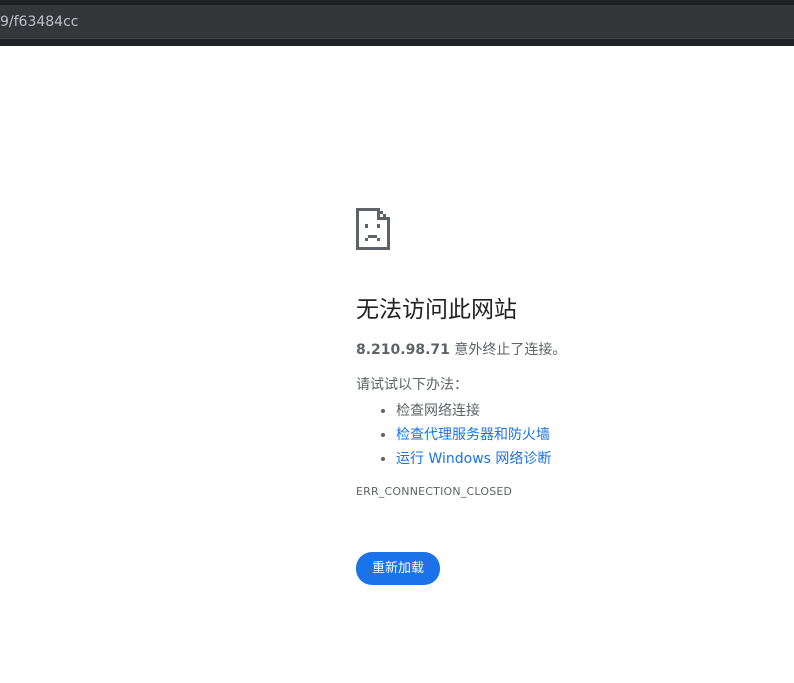 Image resolution: width=794 pixels, height=683 pixels. I want to click on error-summary: 8.210.98.71 意外终止了连接。, so click(566, 350).